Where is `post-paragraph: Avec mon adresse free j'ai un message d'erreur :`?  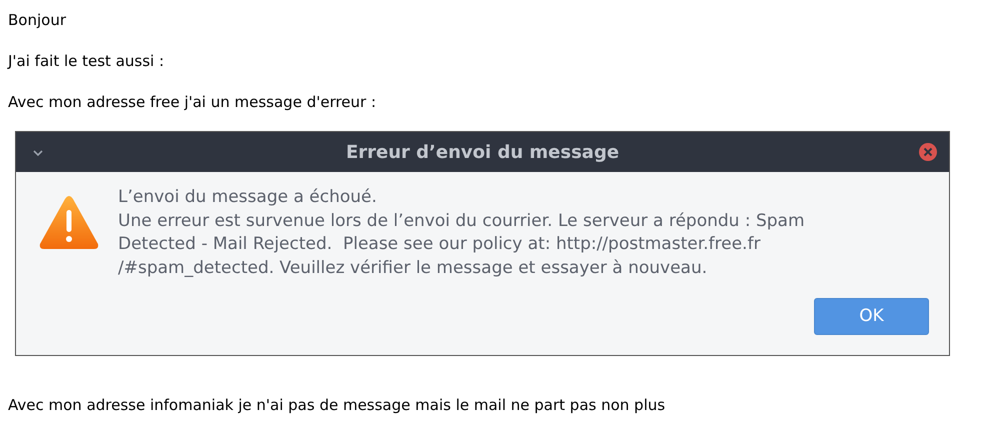 post-paragraph: Avec mon adresse free j'ai un message d'erreur : is located at coordinates (192, 102).